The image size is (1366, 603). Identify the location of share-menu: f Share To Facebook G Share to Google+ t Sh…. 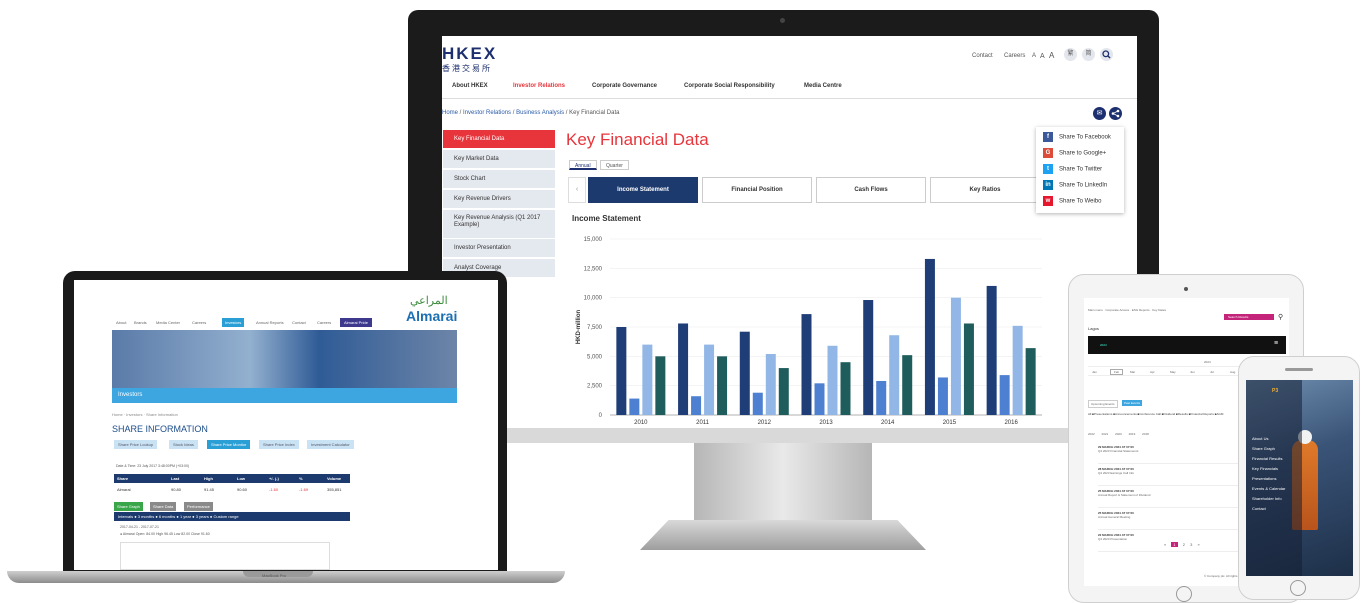
(1080, 170).